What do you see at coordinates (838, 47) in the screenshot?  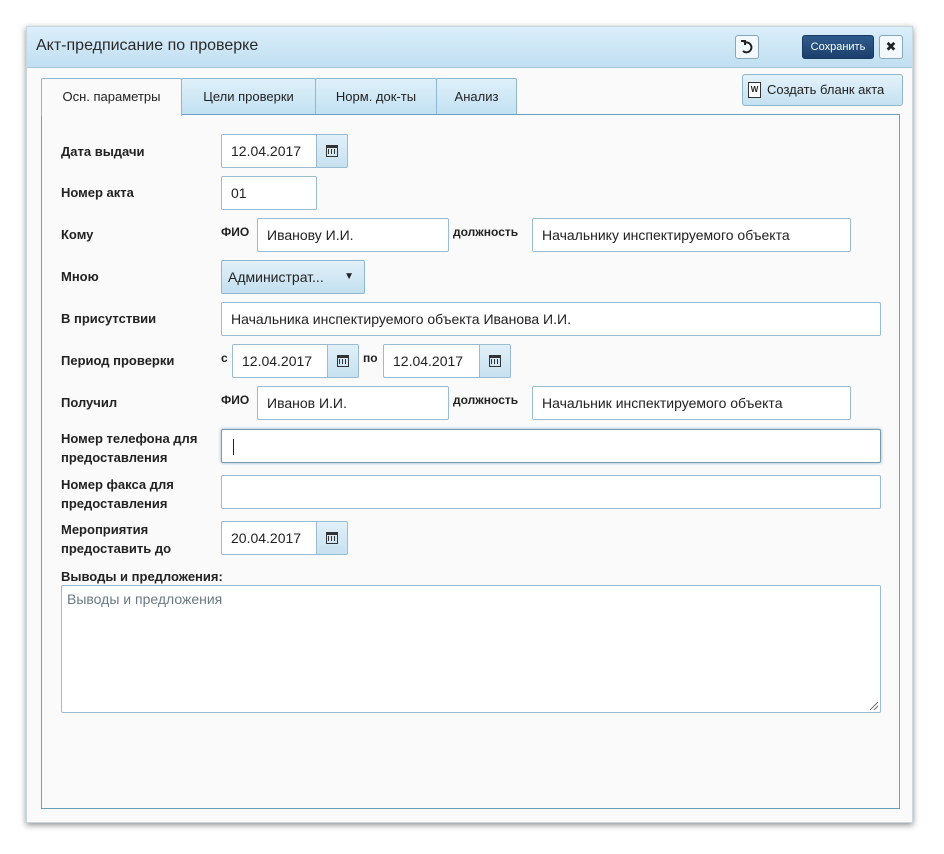 I see `save-button: Сохранить` at bounding box center [838, 47].